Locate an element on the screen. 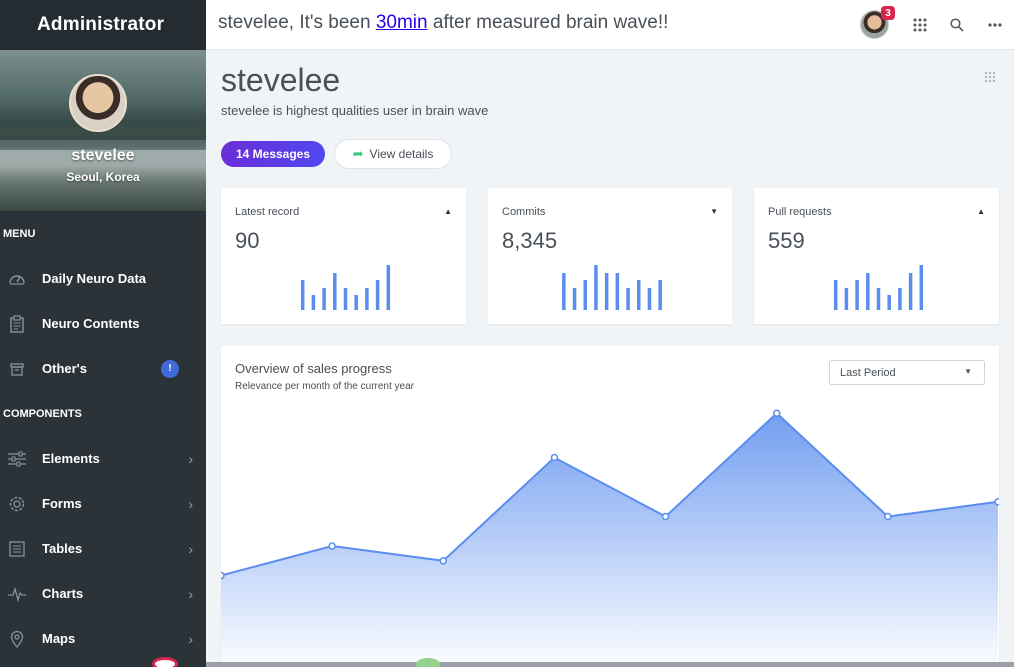  sliders-icon is located at coordinates (17, 459).